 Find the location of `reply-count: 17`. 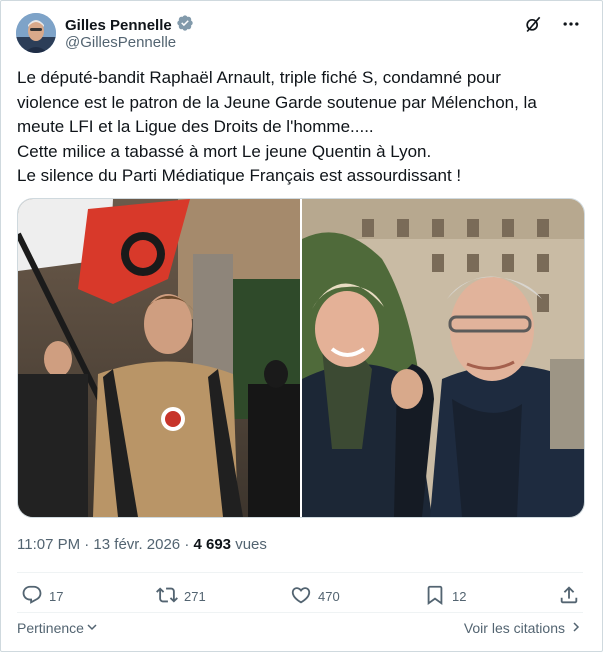

reply-count: 17 is located at coordinates (56, 596).